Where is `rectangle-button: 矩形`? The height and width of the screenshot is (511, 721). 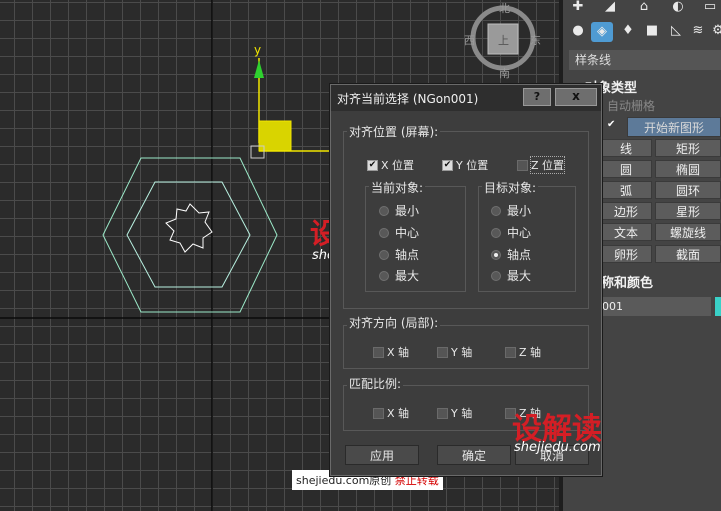 rectangle-button: 矩形 is located at coordinates (688, 148).